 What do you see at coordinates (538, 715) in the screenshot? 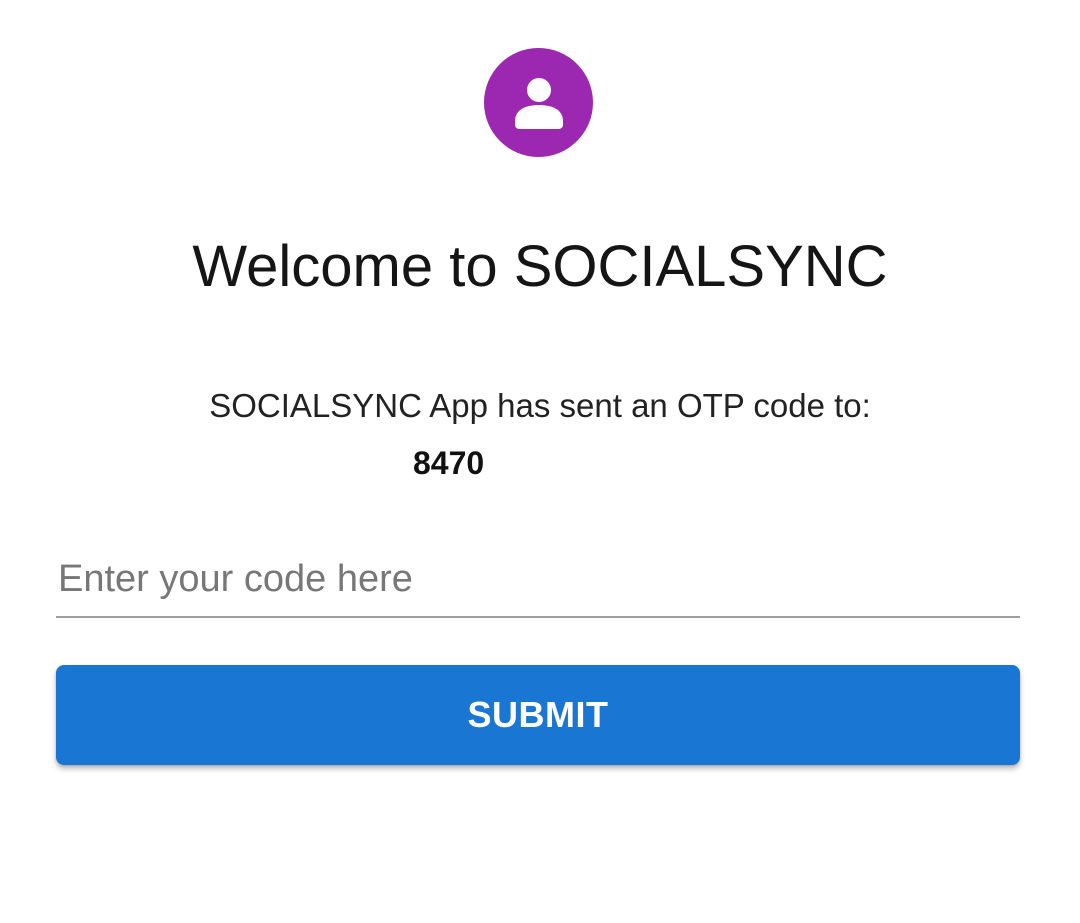
I see `submit-button: SUBMIT` at bounding box center [538, 715].